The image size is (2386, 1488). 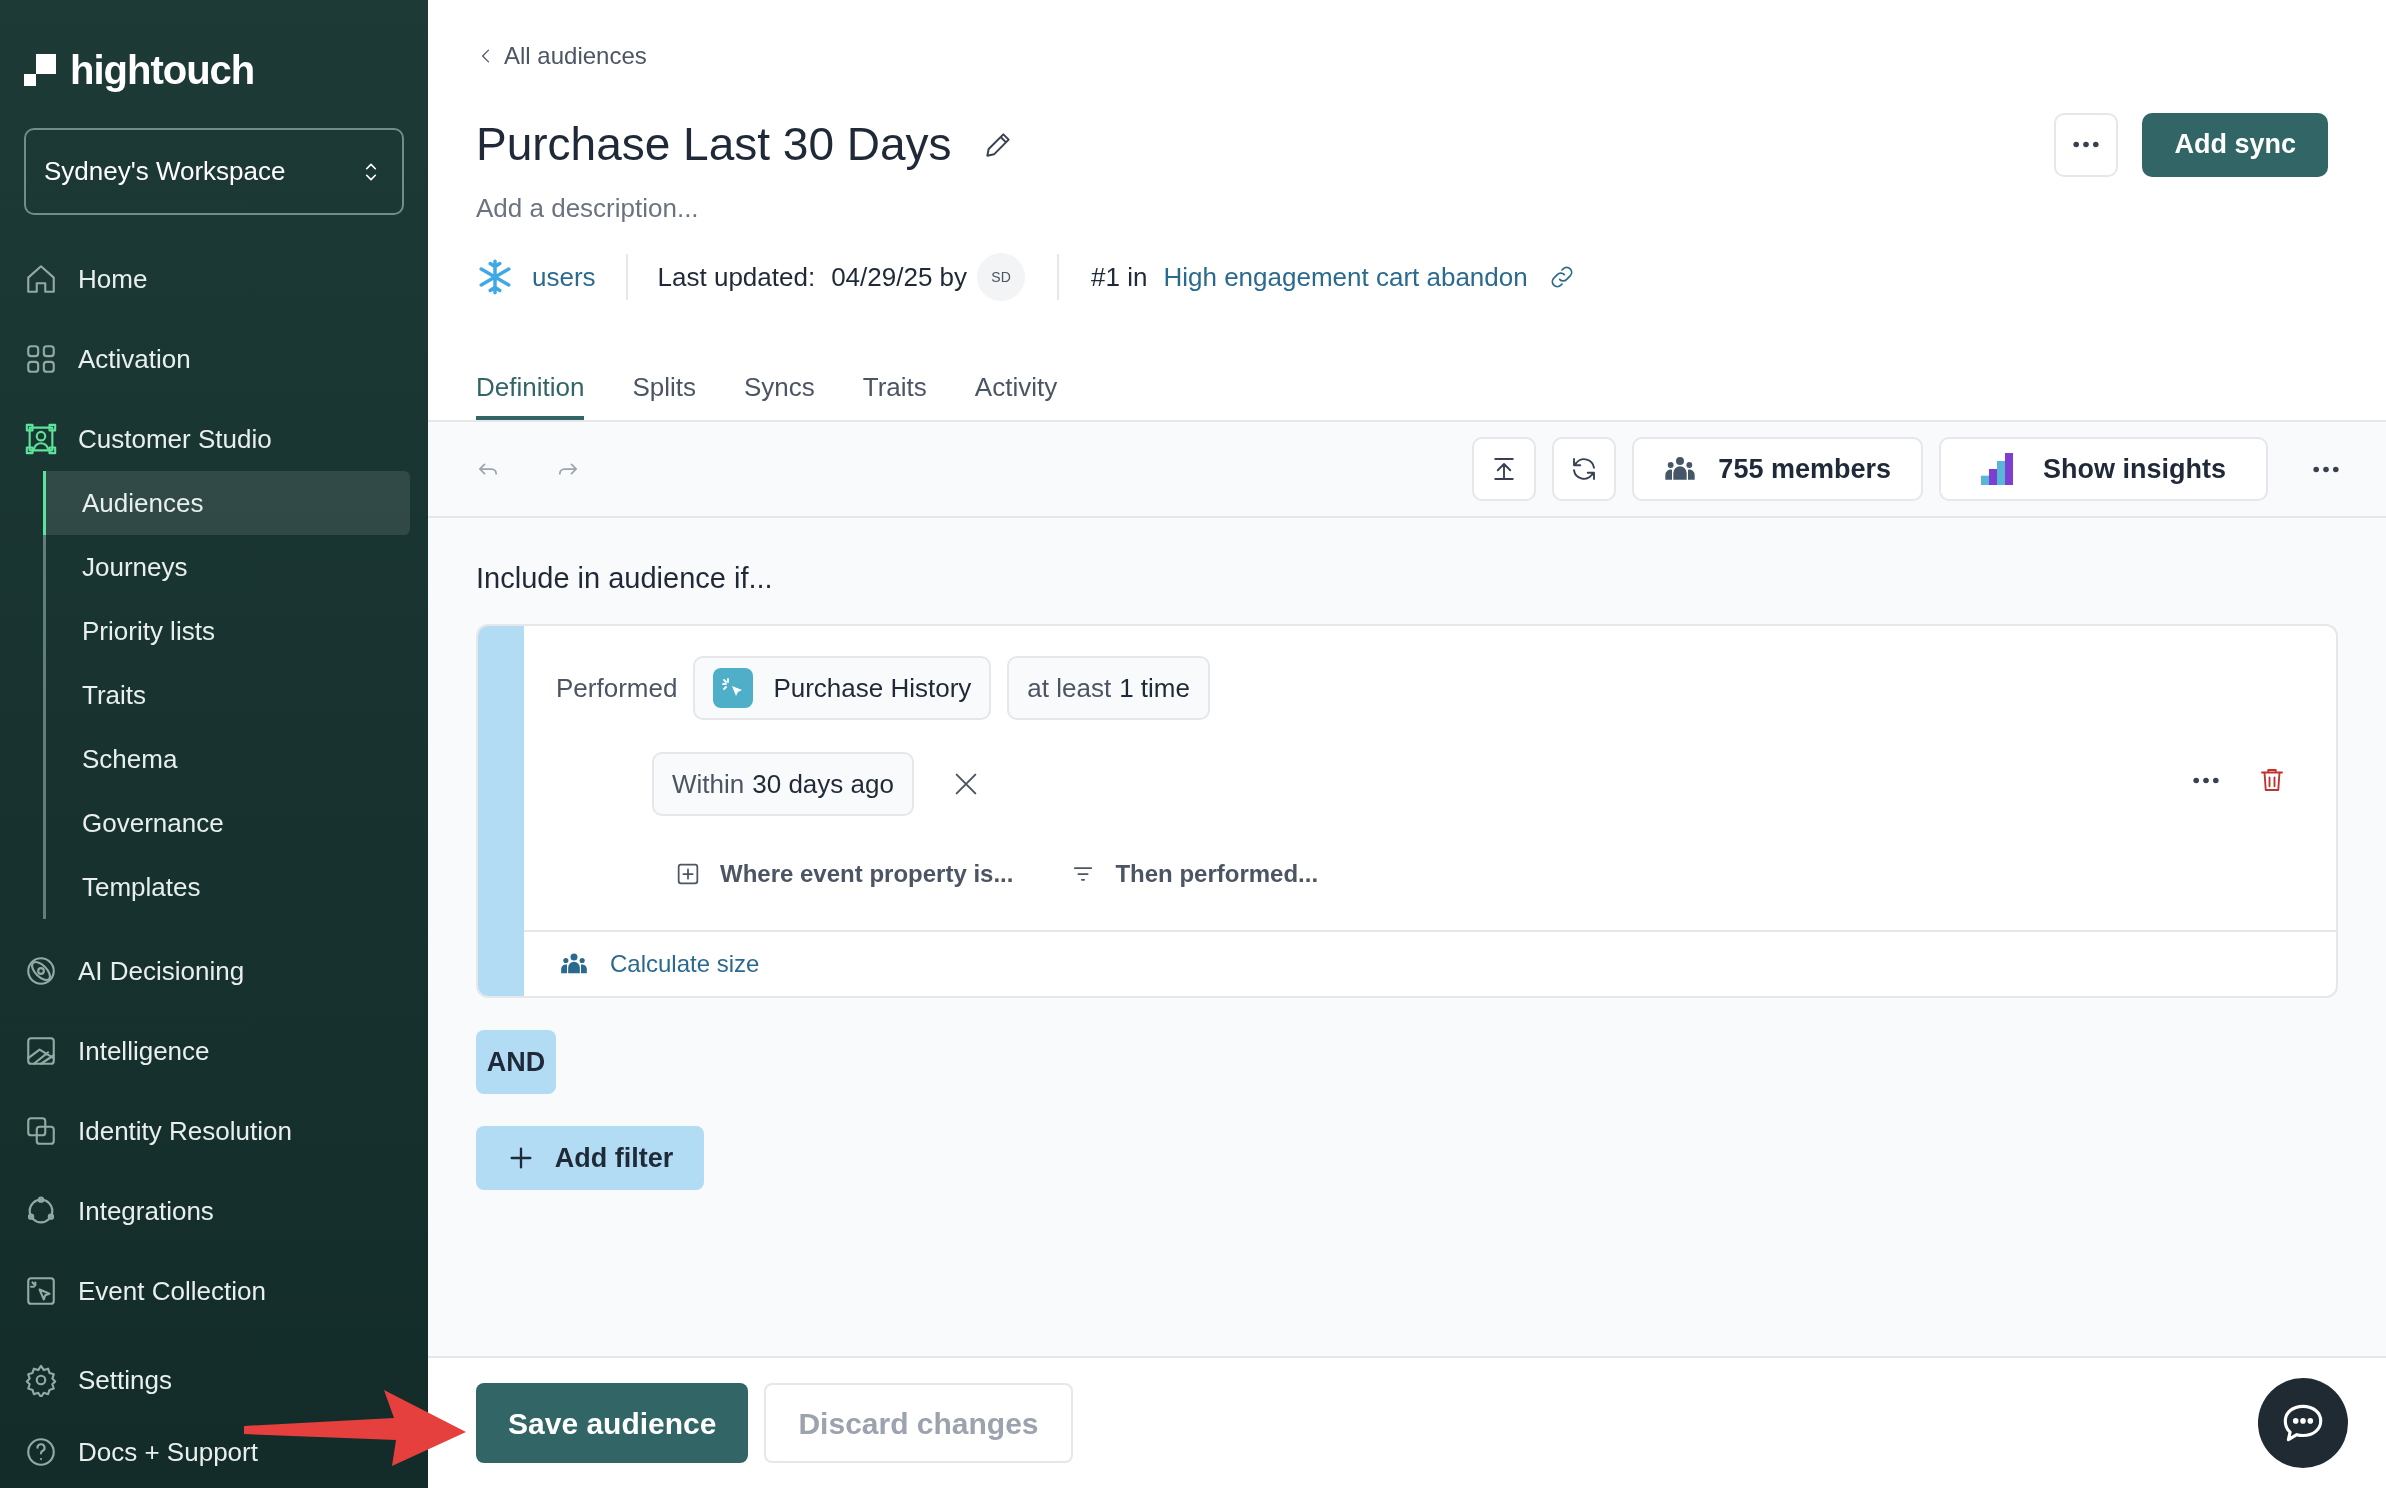 I want to click on event-select: Purchase History, so click(x=842, y=688).